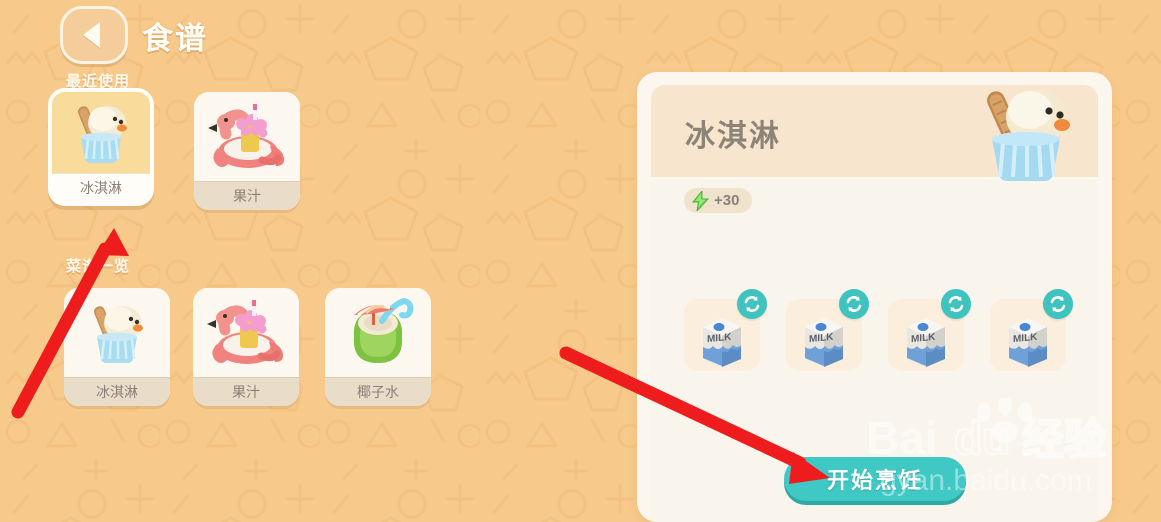 The image size is (1161, 522). I want to click on recipe-detail-title: 冰淇淋, so click(733, 136).